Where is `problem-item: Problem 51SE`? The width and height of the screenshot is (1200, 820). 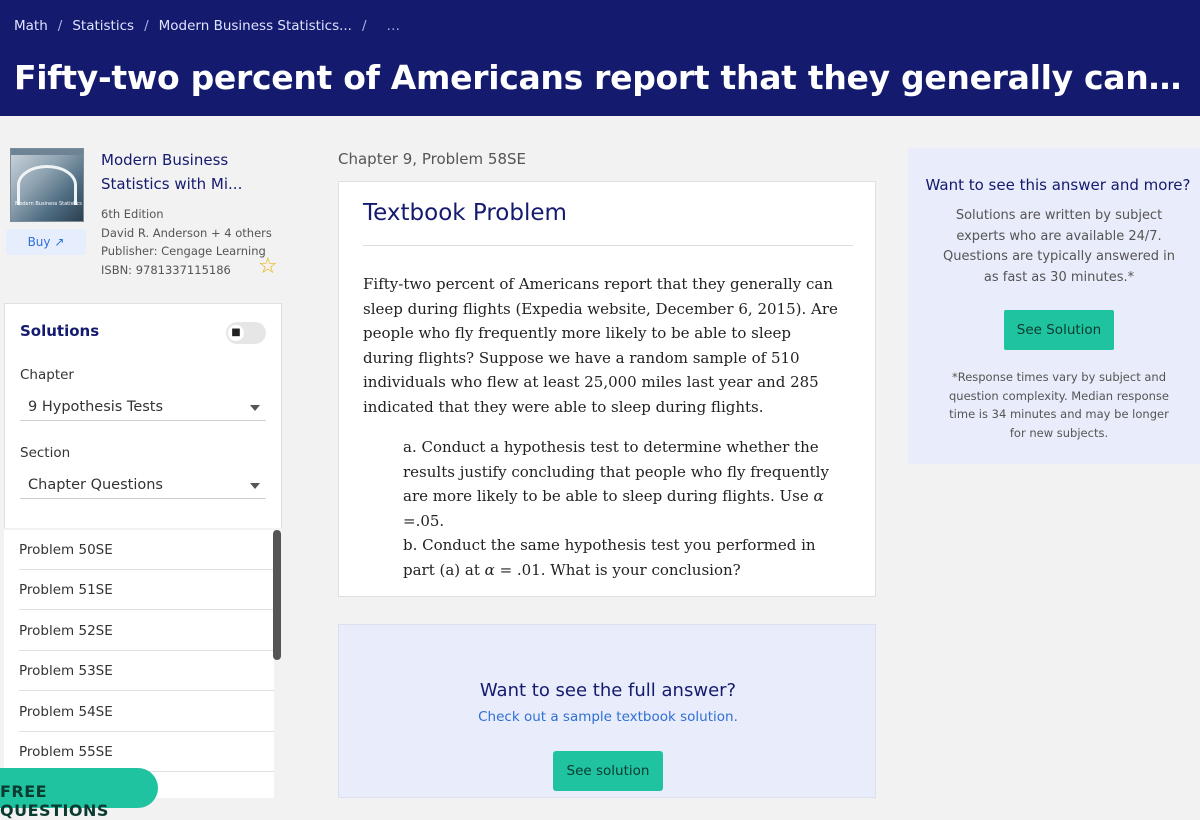 problem-item: Problem 51SE is located at coordinates (146, 590).